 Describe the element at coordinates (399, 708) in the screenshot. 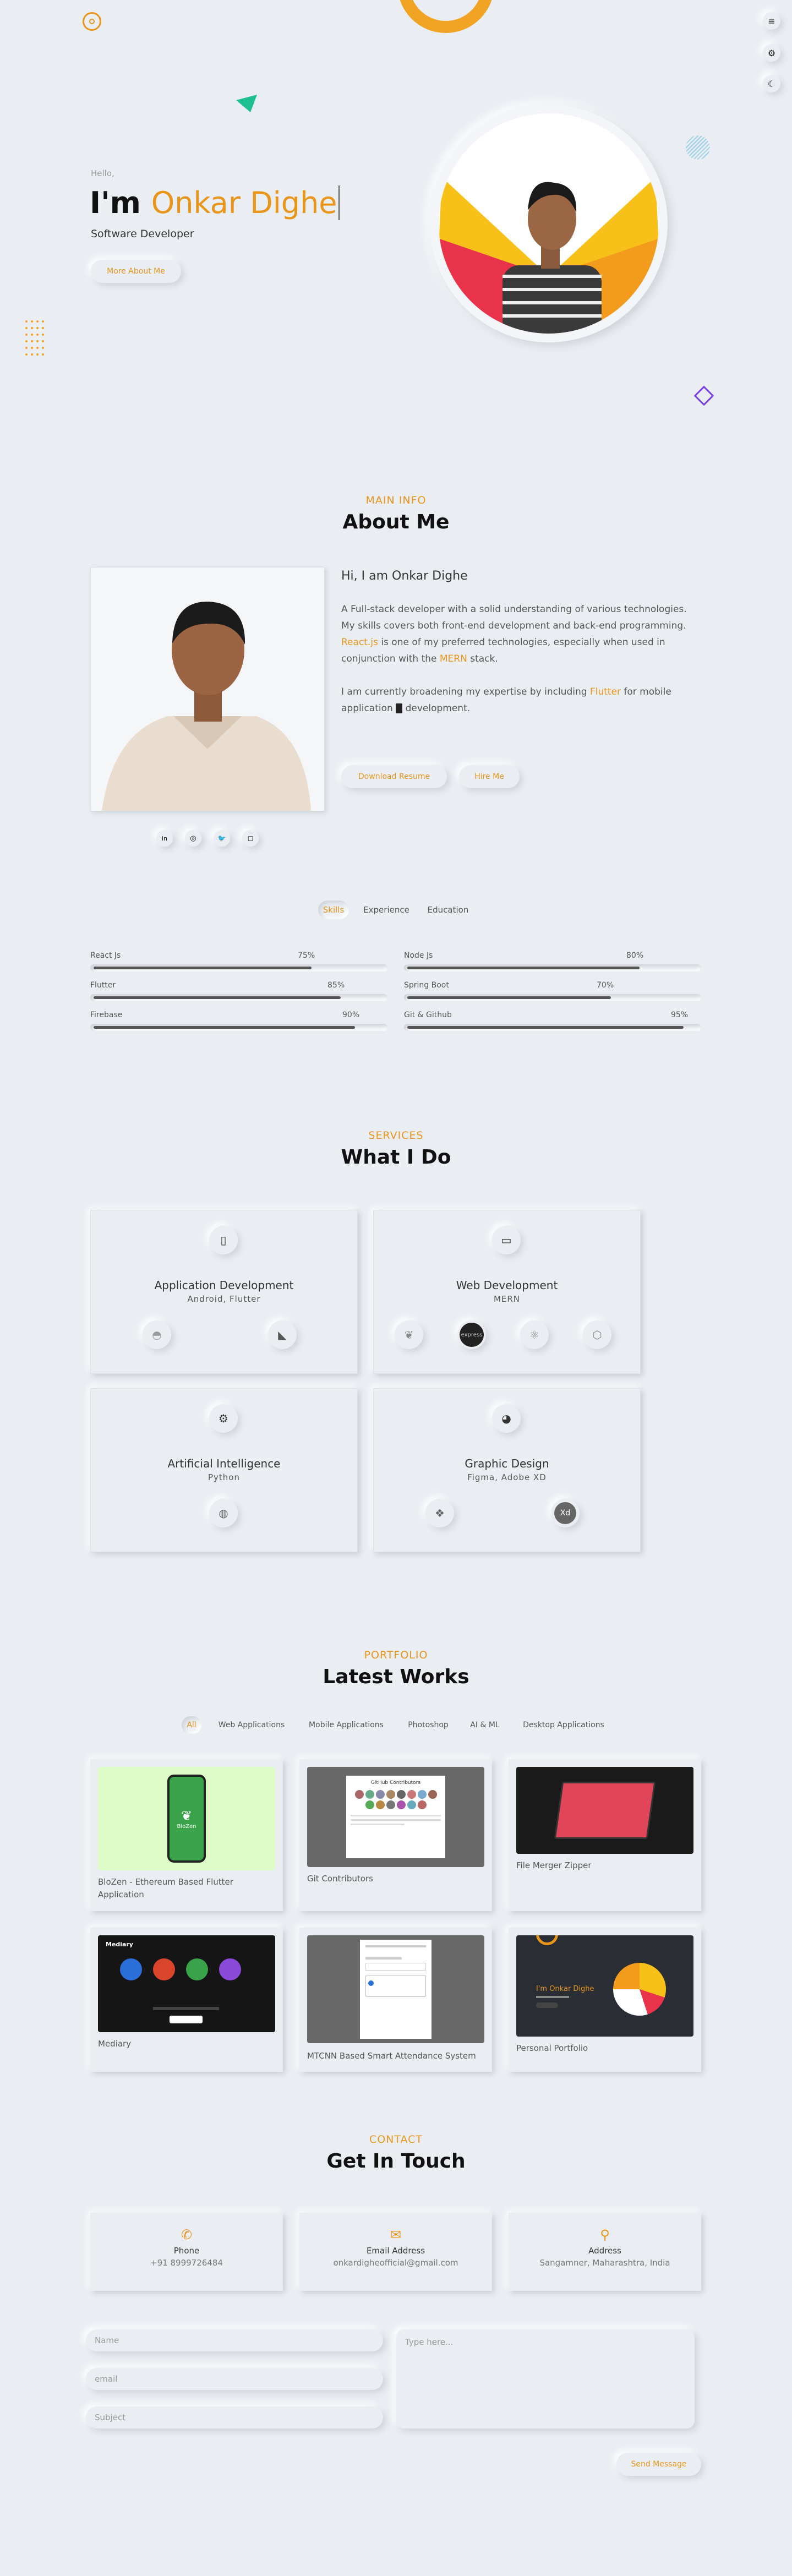

I see `phone-glyph-icon` at that location.